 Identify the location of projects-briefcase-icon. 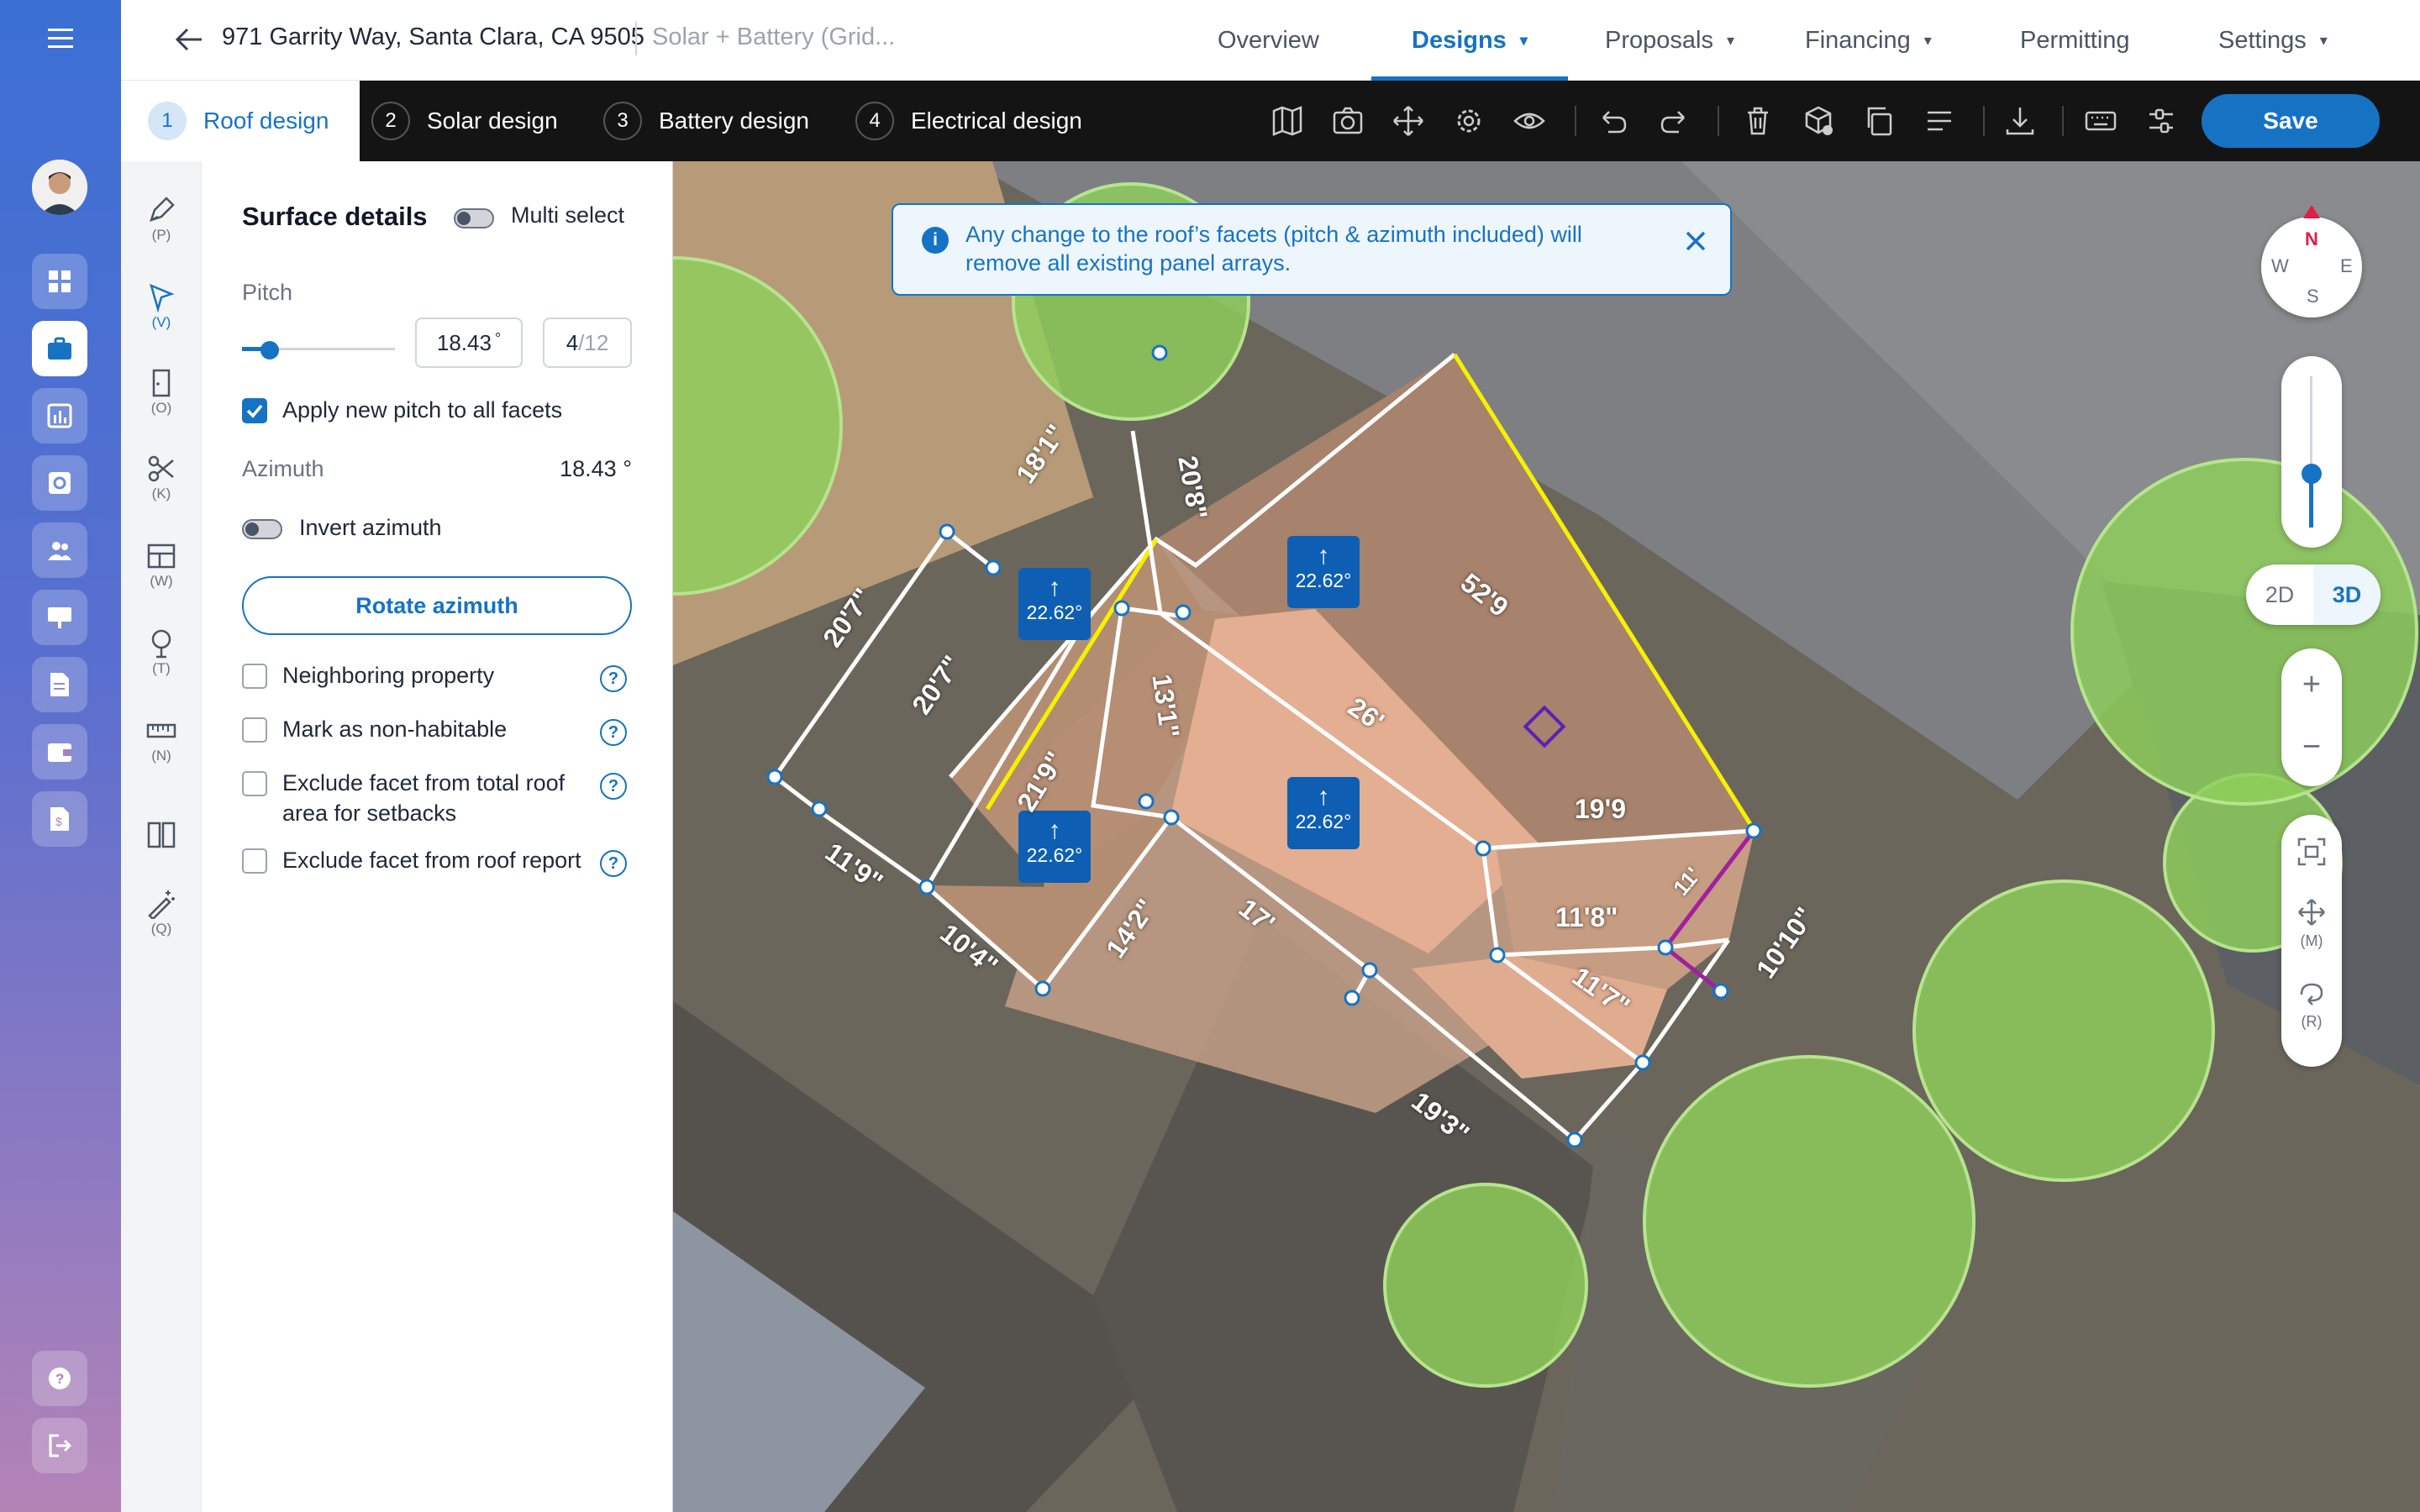
(60, 348).